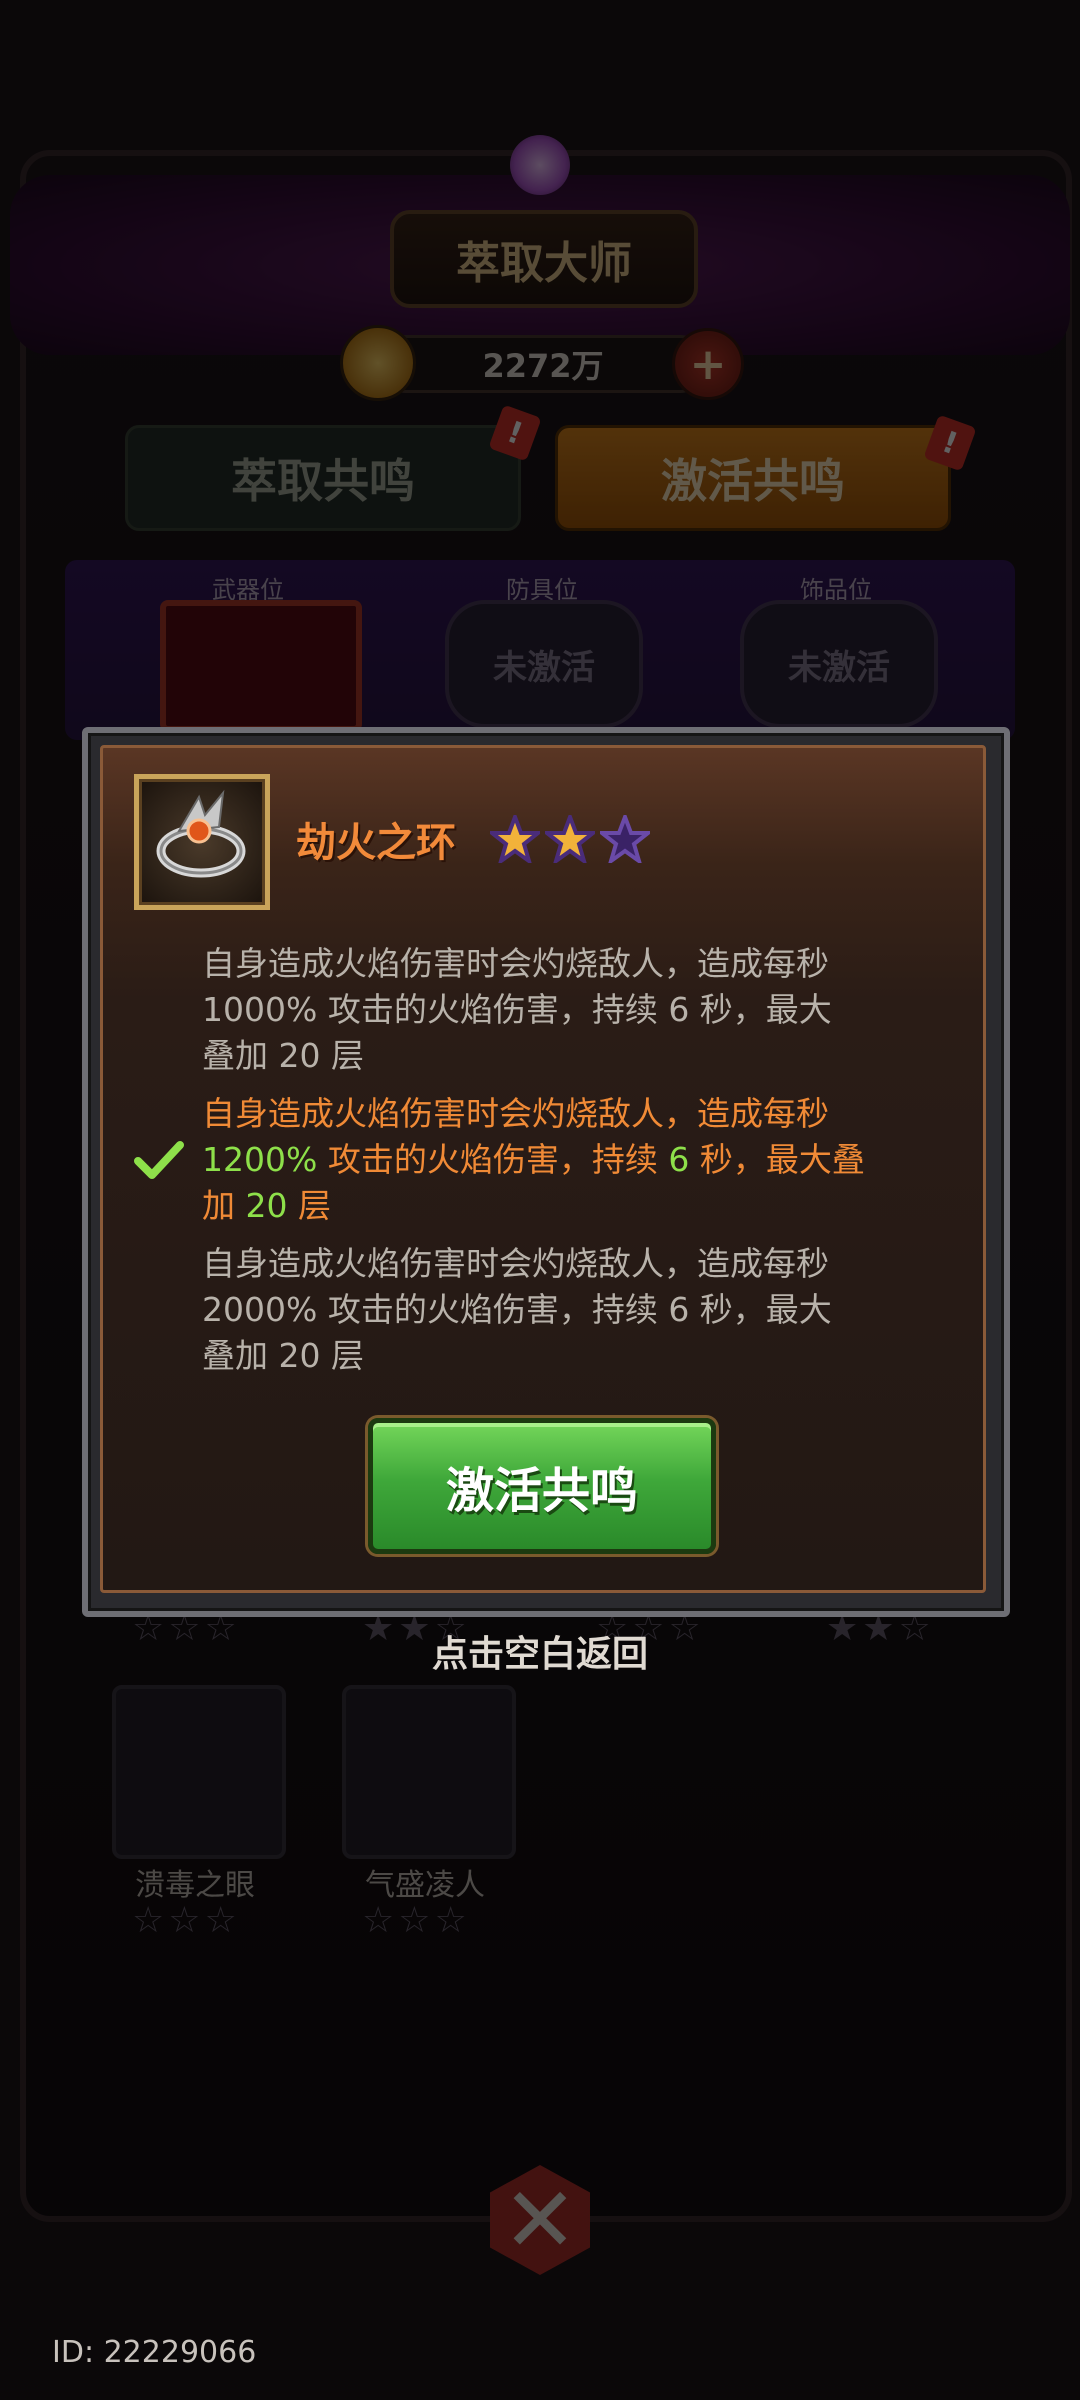  I want to click on star-empty-icon, so click(625, 839).